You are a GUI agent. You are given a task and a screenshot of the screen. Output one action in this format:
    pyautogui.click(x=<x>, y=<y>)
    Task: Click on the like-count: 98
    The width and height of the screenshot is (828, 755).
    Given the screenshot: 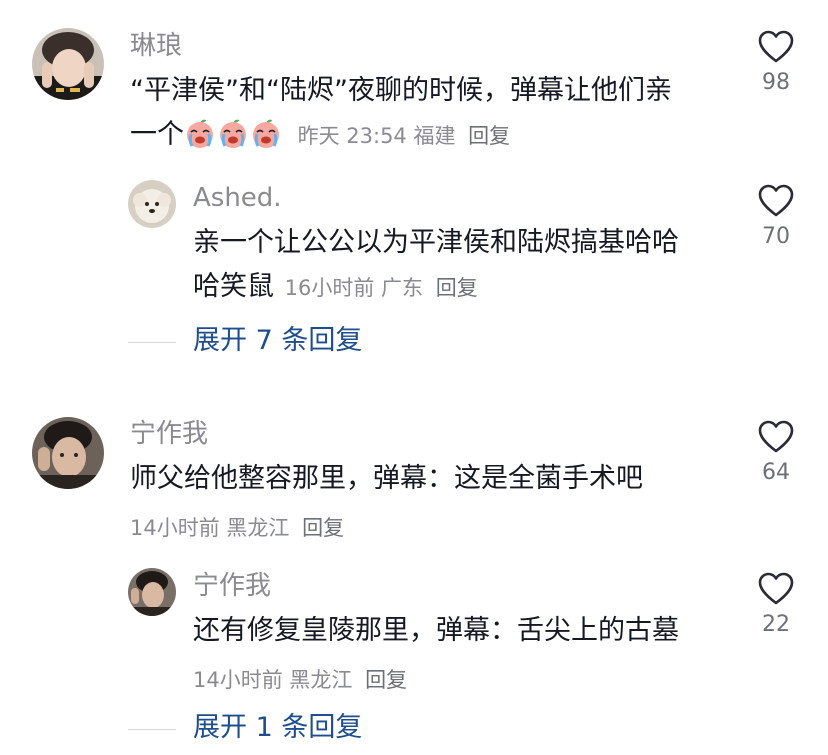 What is the action you would take?
    pyautogui.click(x=776, y=82)
    